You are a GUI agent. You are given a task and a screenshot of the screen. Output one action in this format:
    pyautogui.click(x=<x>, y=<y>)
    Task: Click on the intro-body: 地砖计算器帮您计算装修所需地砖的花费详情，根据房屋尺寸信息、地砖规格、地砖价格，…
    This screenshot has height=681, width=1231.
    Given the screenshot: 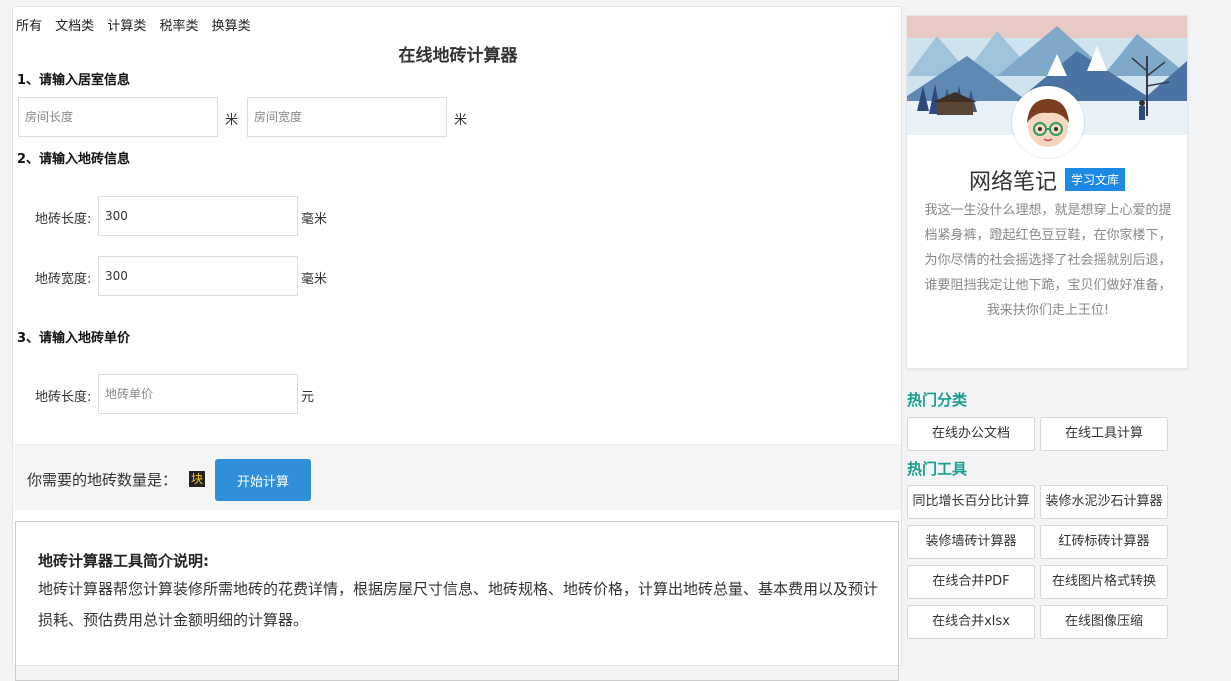 What is the action you would take?
    pyautogui.click(x=458, y=604)
    